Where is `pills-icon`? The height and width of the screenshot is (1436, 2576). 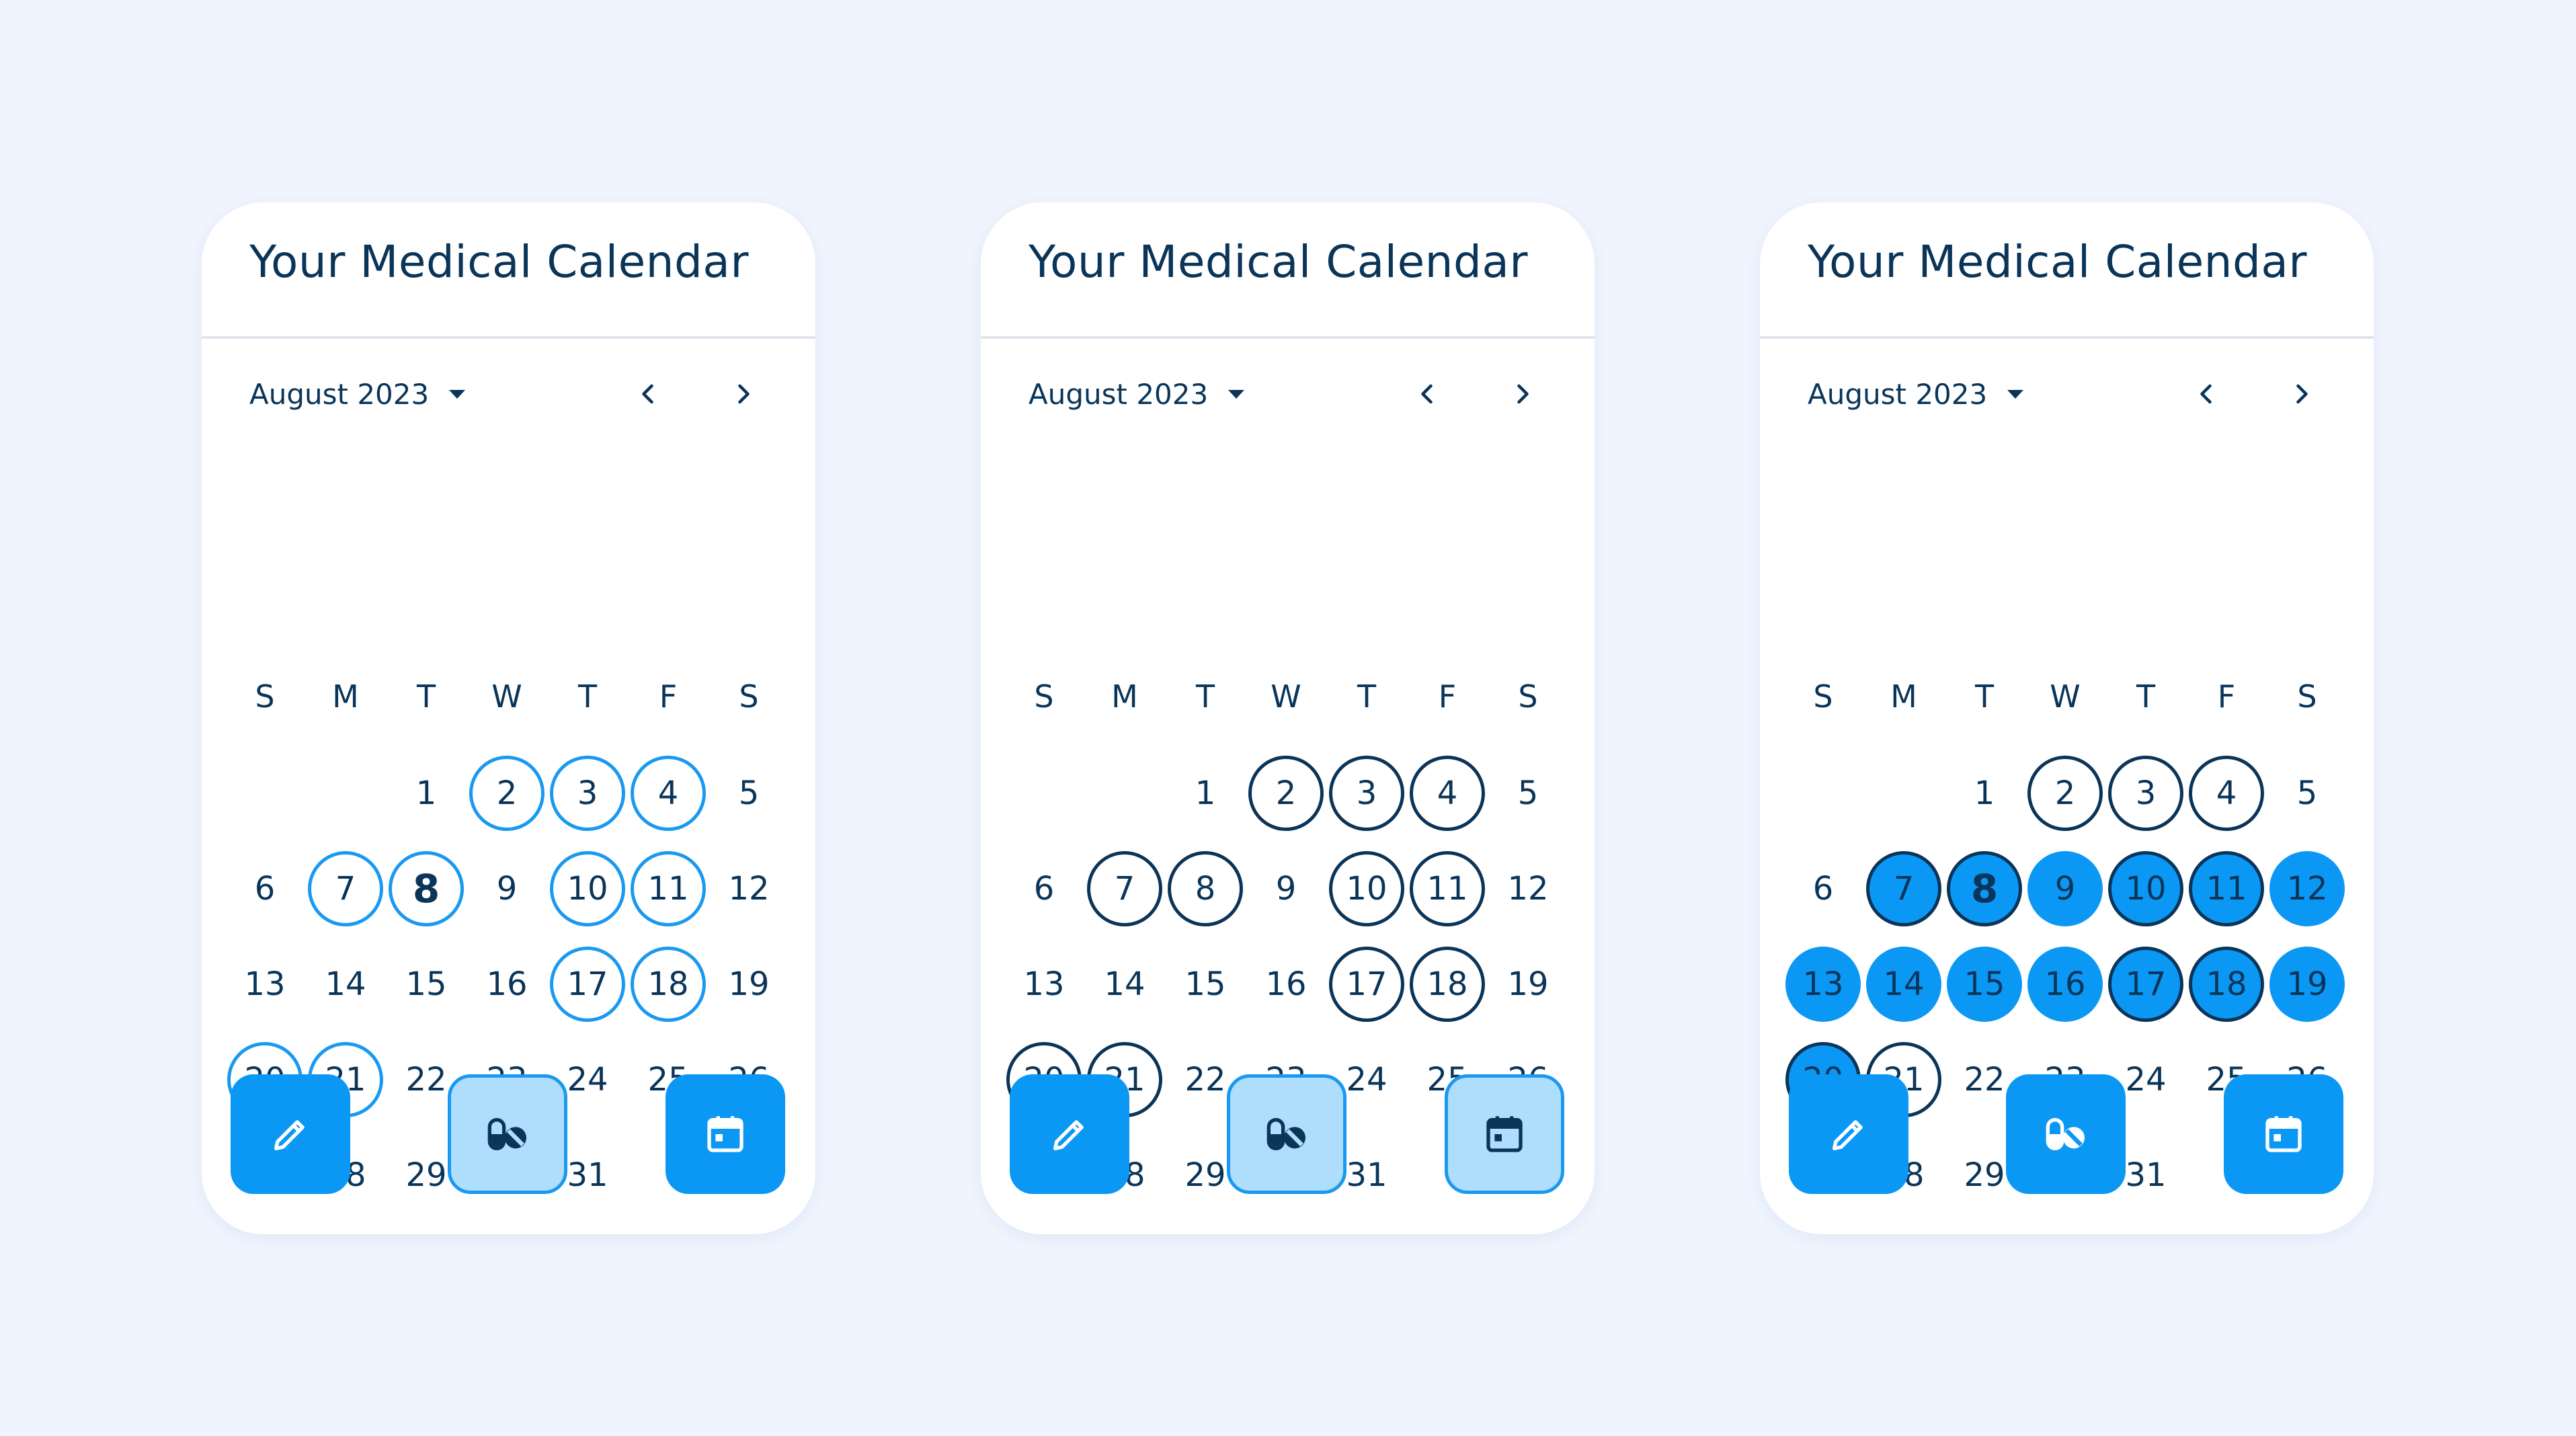 pills-icon is located at coordinates (2065, 1134).